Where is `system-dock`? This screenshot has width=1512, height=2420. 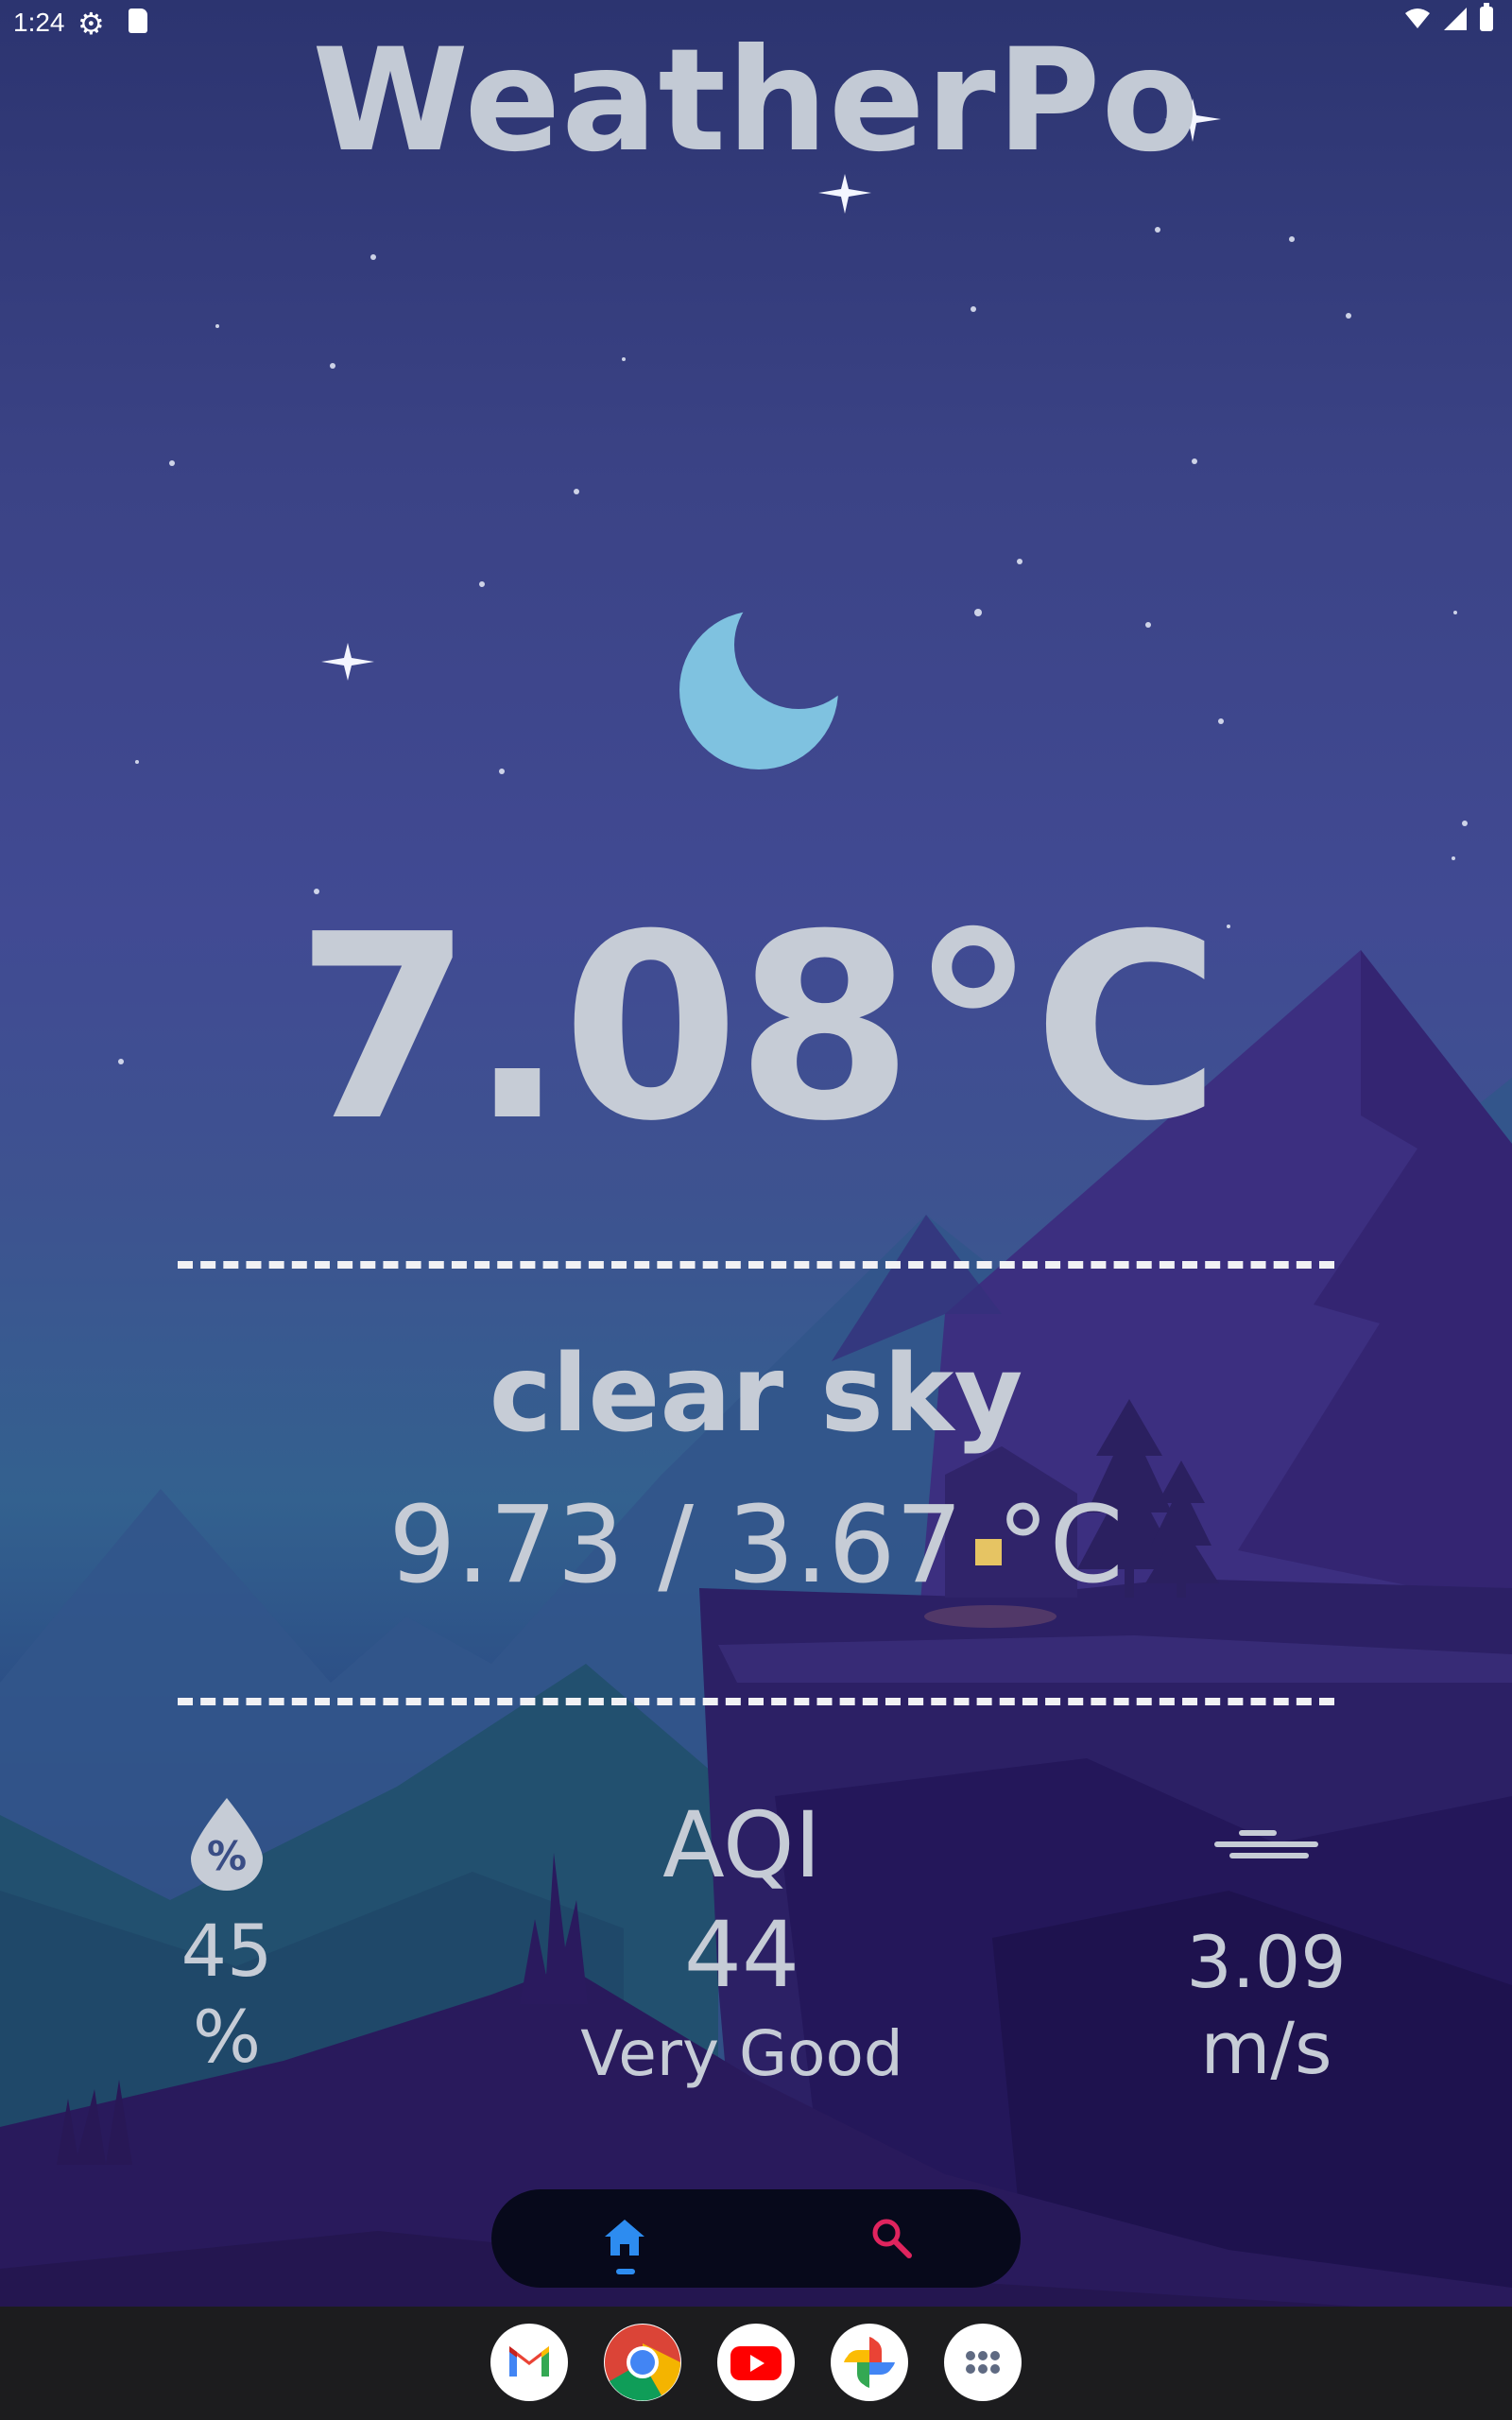
system-dock is located at coordinates (756, 2363).